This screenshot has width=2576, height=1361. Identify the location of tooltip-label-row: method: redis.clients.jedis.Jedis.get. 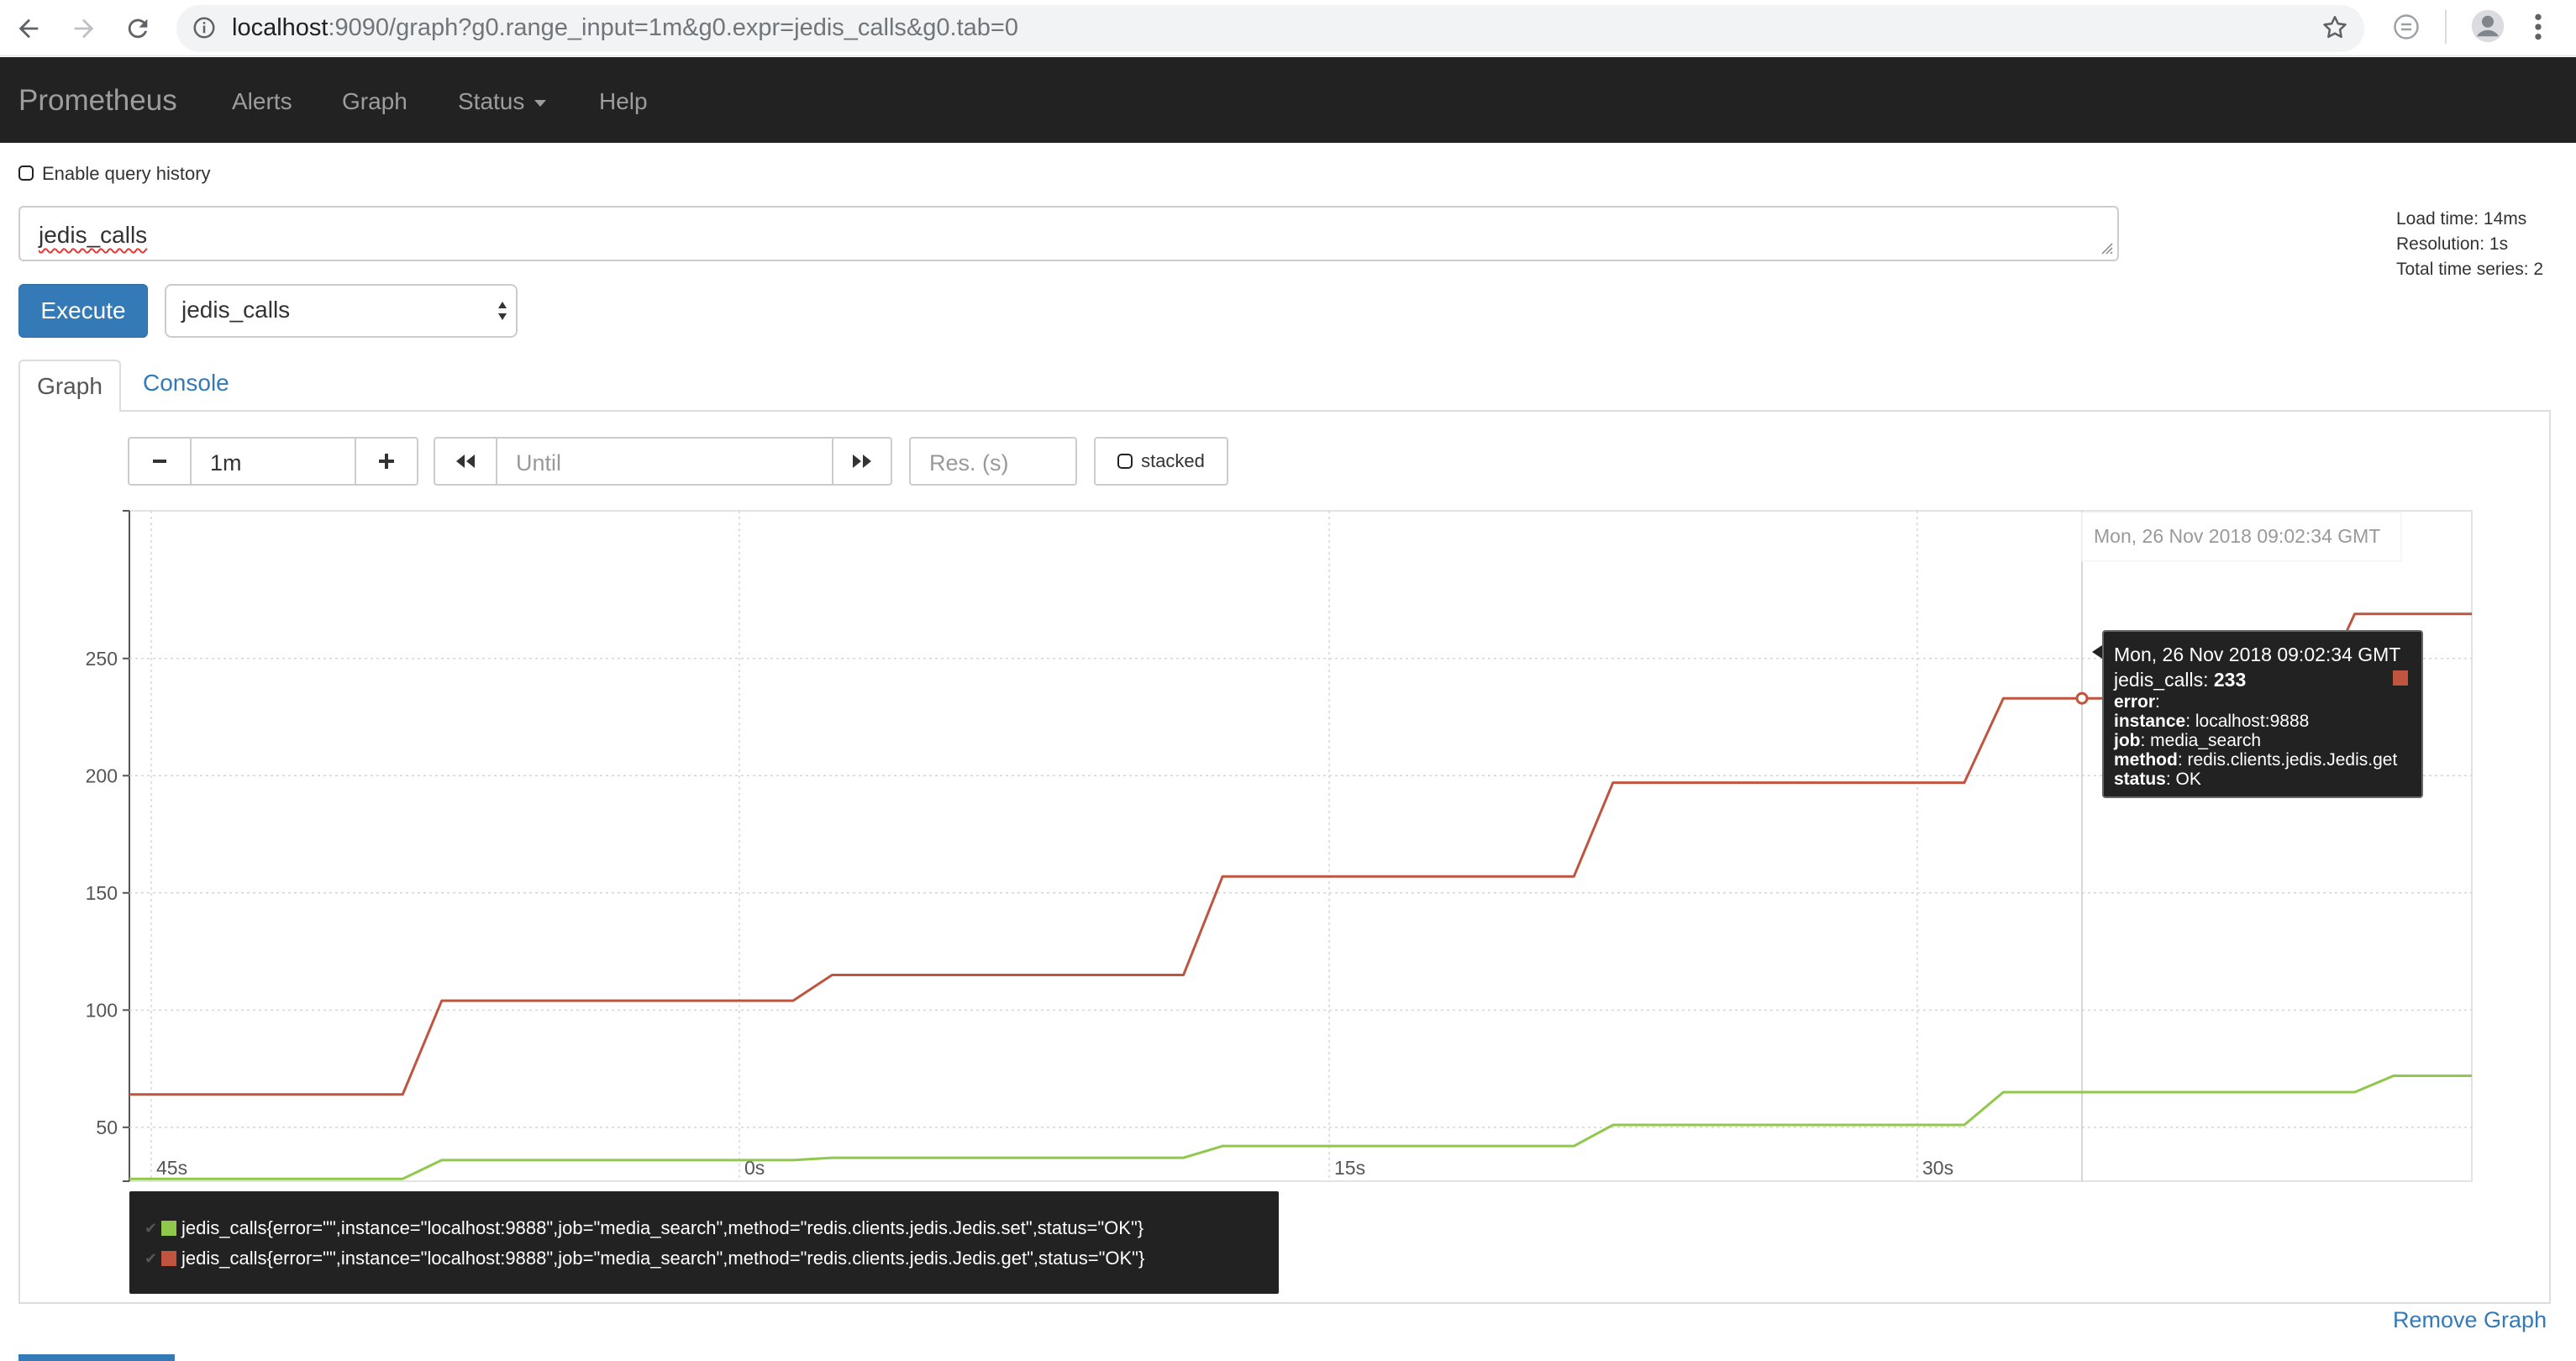
(2262, 760).